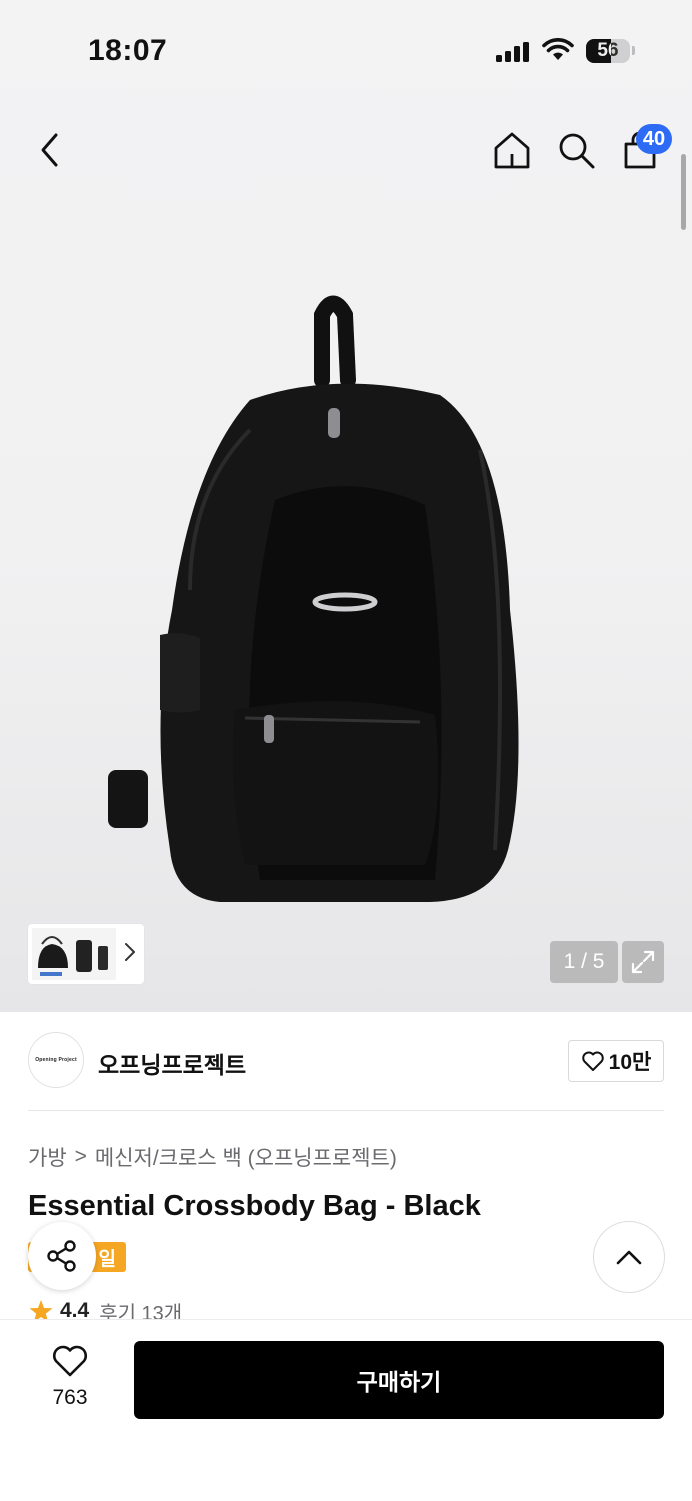  Describe the element at coordinates (254, 1206) in the screenshot. I see `product-title: Essential Crossbody Bag - Black` at that location.